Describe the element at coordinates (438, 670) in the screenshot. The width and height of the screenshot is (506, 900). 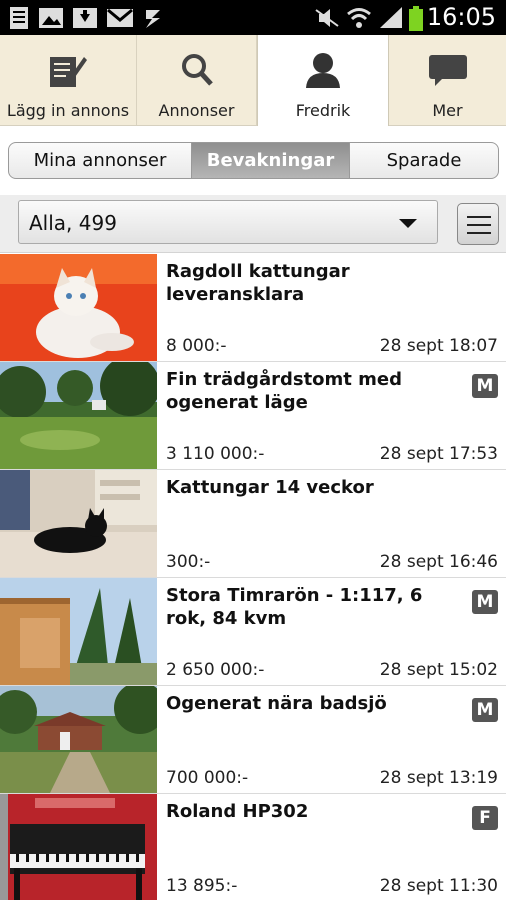
I see `listing-date: 28 sept 15:02` at that location.